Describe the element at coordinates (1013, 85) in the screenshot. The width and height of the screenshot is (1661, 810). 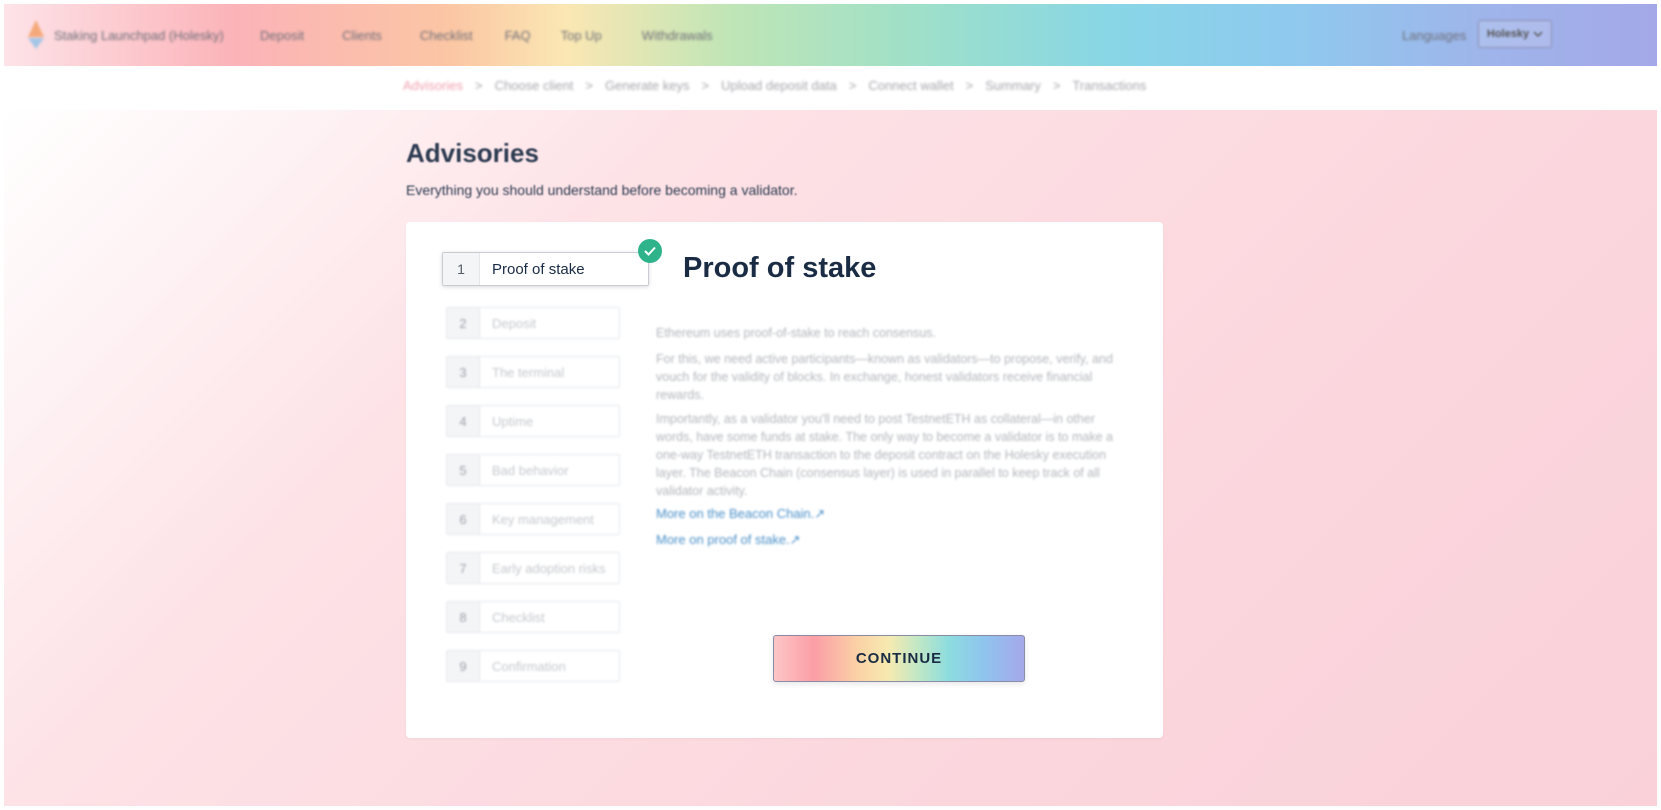
I see `crumb-summary: Summary` at that location.